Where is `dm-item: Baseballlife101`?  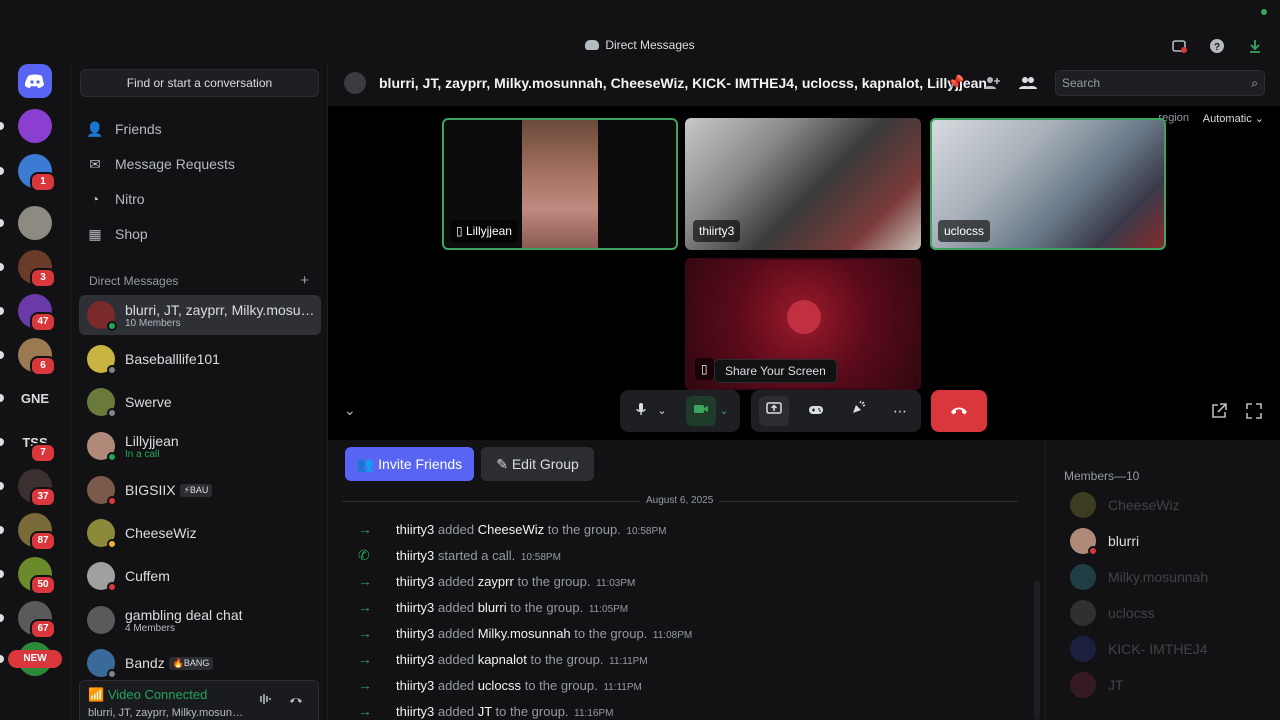 dm-item: Baseballlife101 is located at coordinates (200, 359).